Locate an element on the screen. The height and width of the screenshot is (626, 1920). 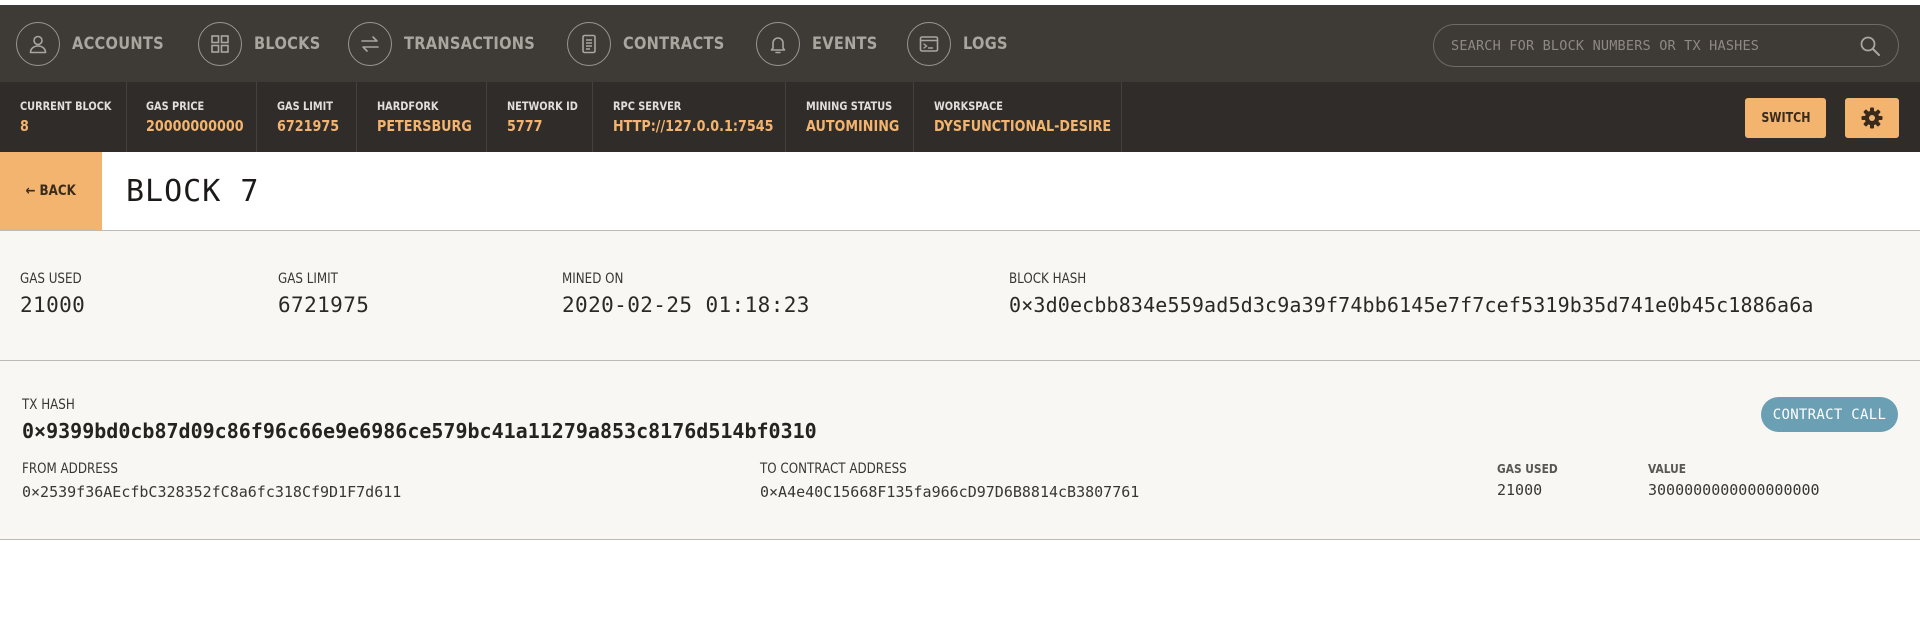
stat-value: PETERSBURG is located at coordinates (424, 126).